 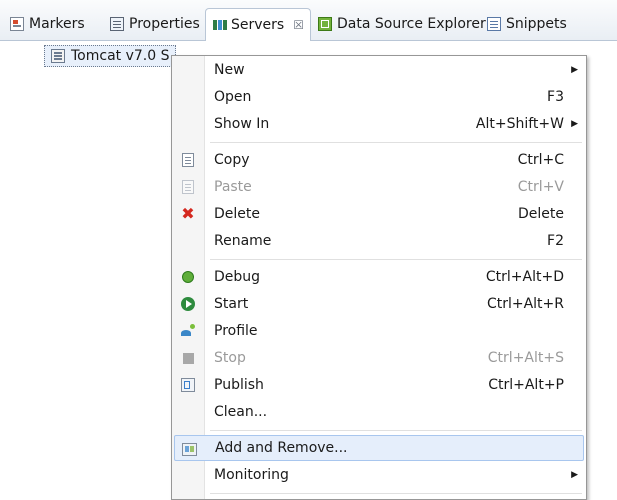 I want to click on publish-icon, so click(x=188, y=385).